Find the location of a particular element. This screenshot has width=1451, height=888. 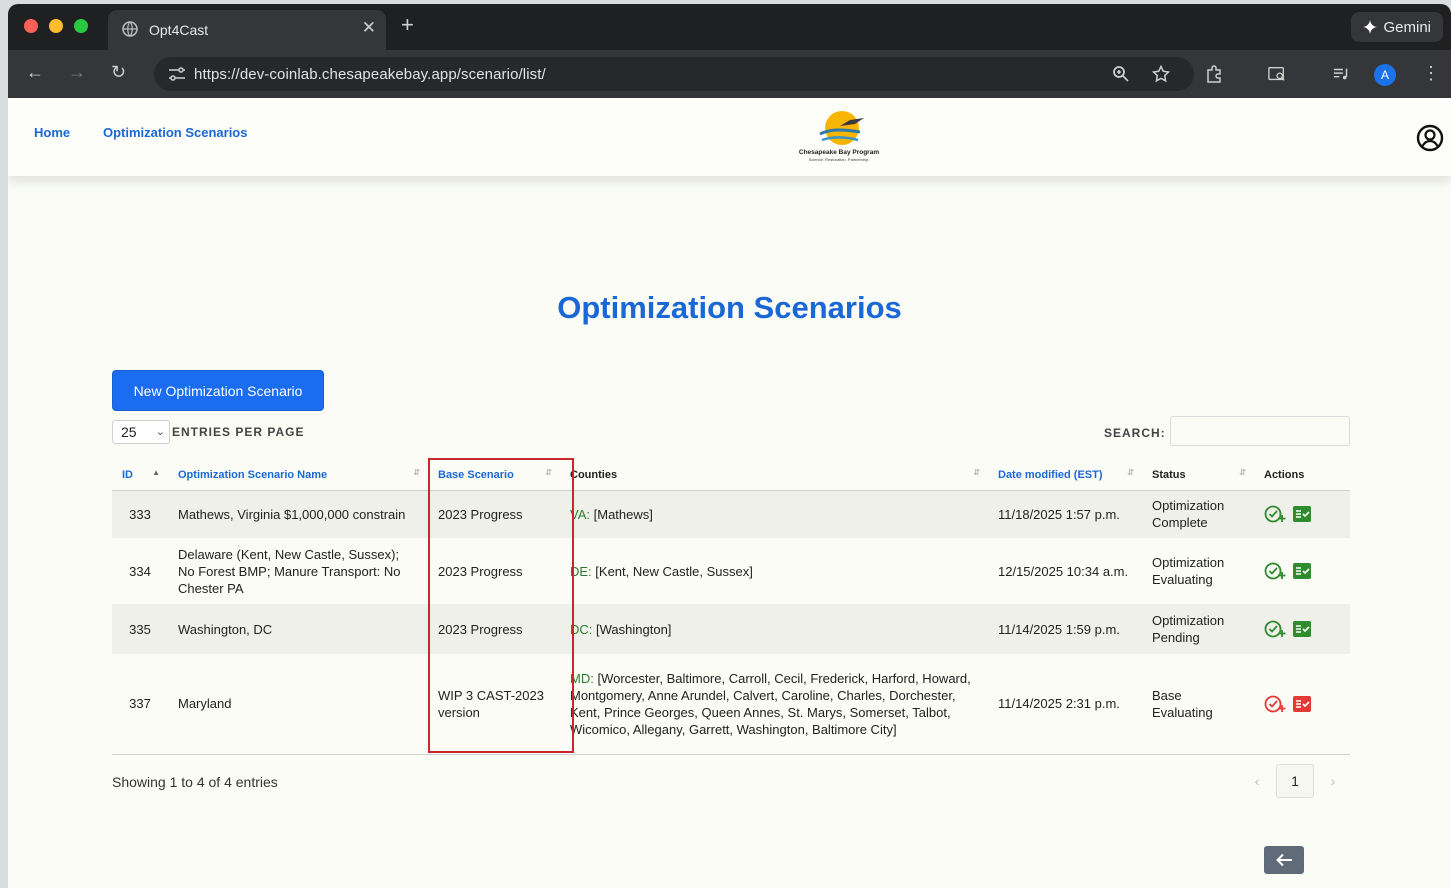

gemini-label: Gemini is located at coordinates (1407, 27).